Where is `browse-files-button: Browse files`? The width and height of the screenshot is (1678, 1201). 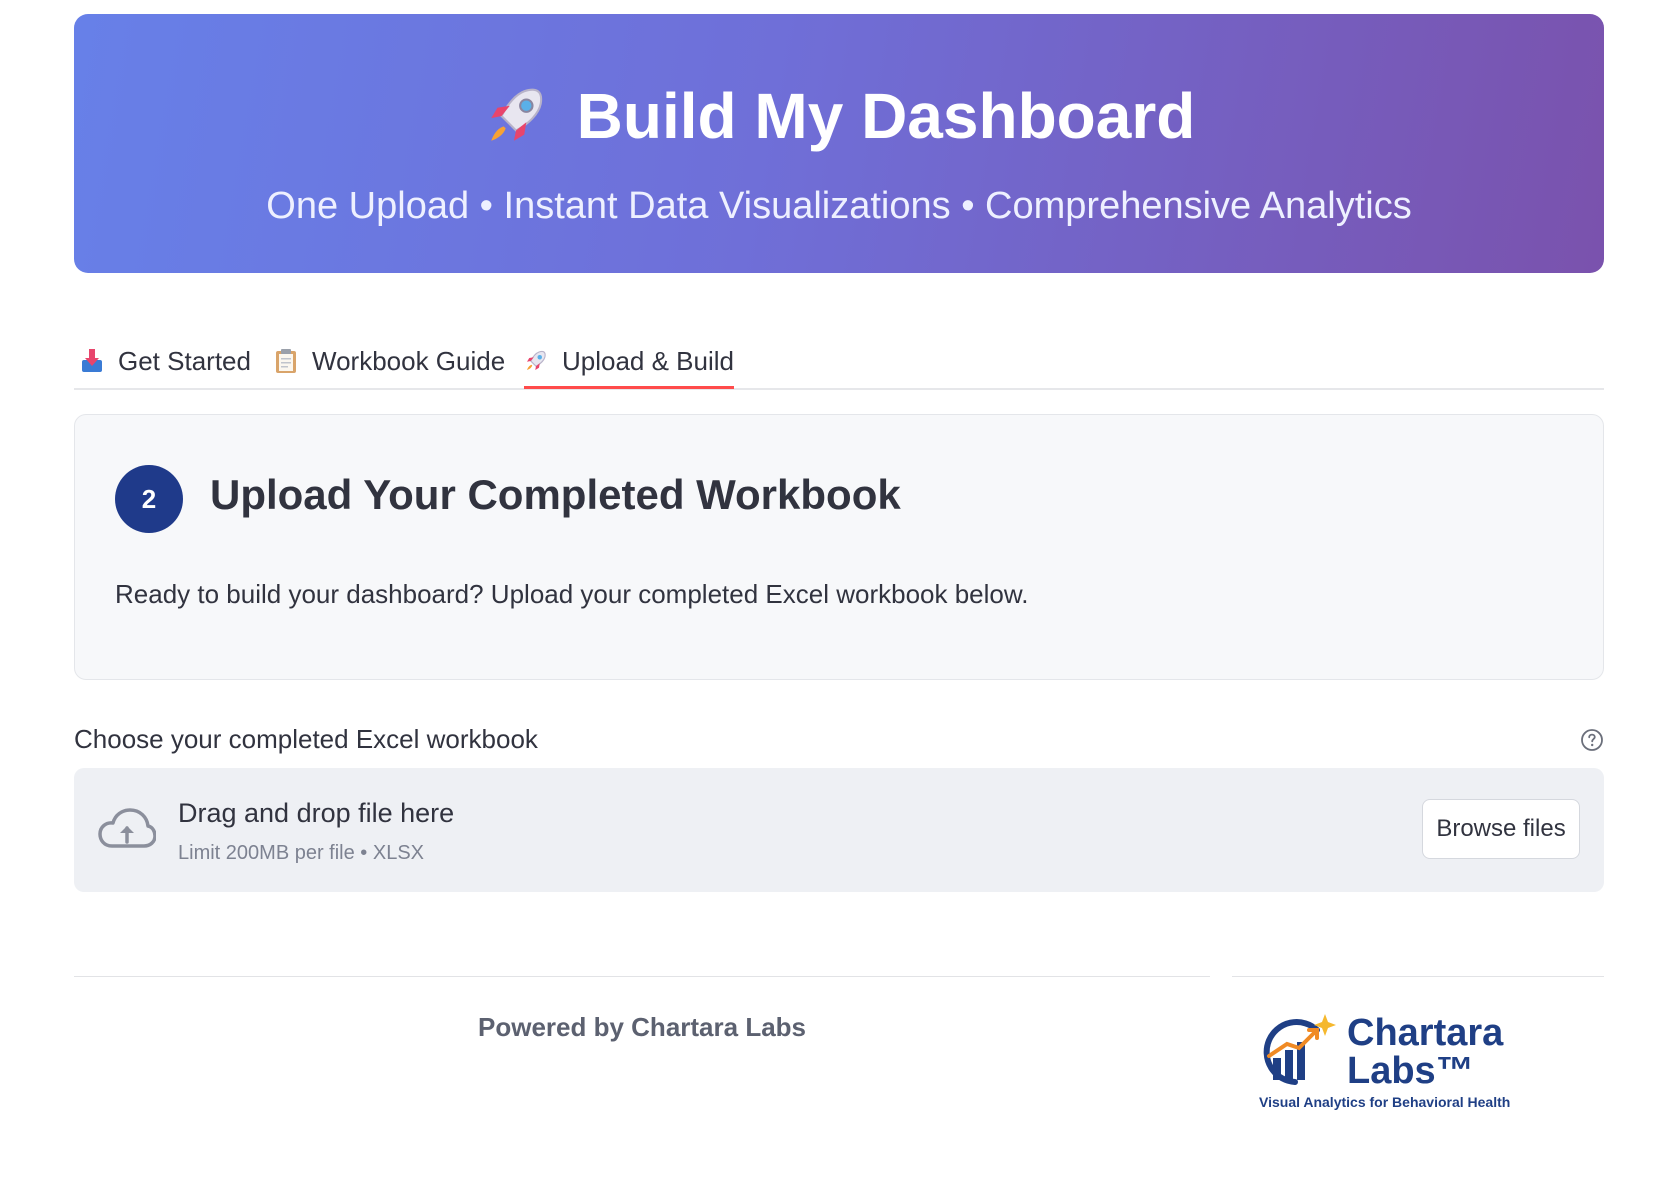
browse-files-button: Browse files is located at coordinates (1501, 829).